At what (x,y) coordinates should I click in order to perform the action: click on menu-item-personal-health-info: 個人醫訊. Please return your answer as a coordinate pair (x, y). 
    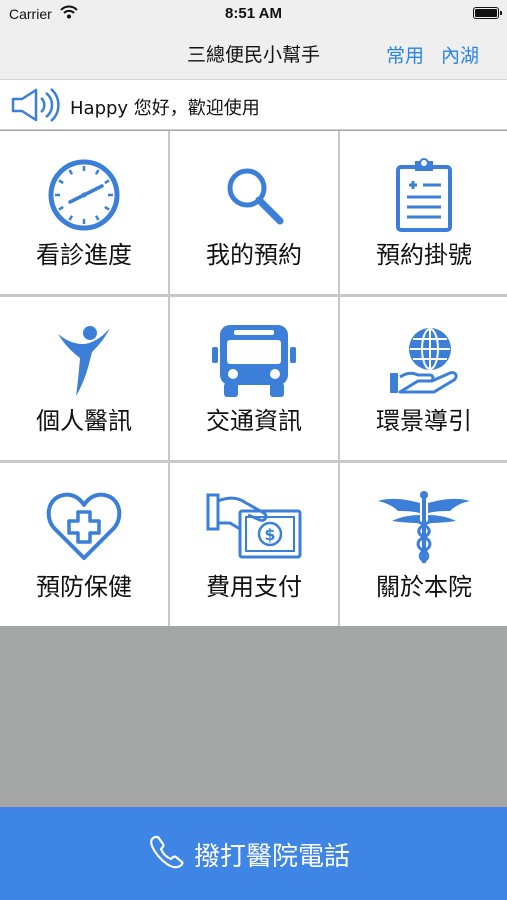
    Looking at the image, I should click on (84, 378).